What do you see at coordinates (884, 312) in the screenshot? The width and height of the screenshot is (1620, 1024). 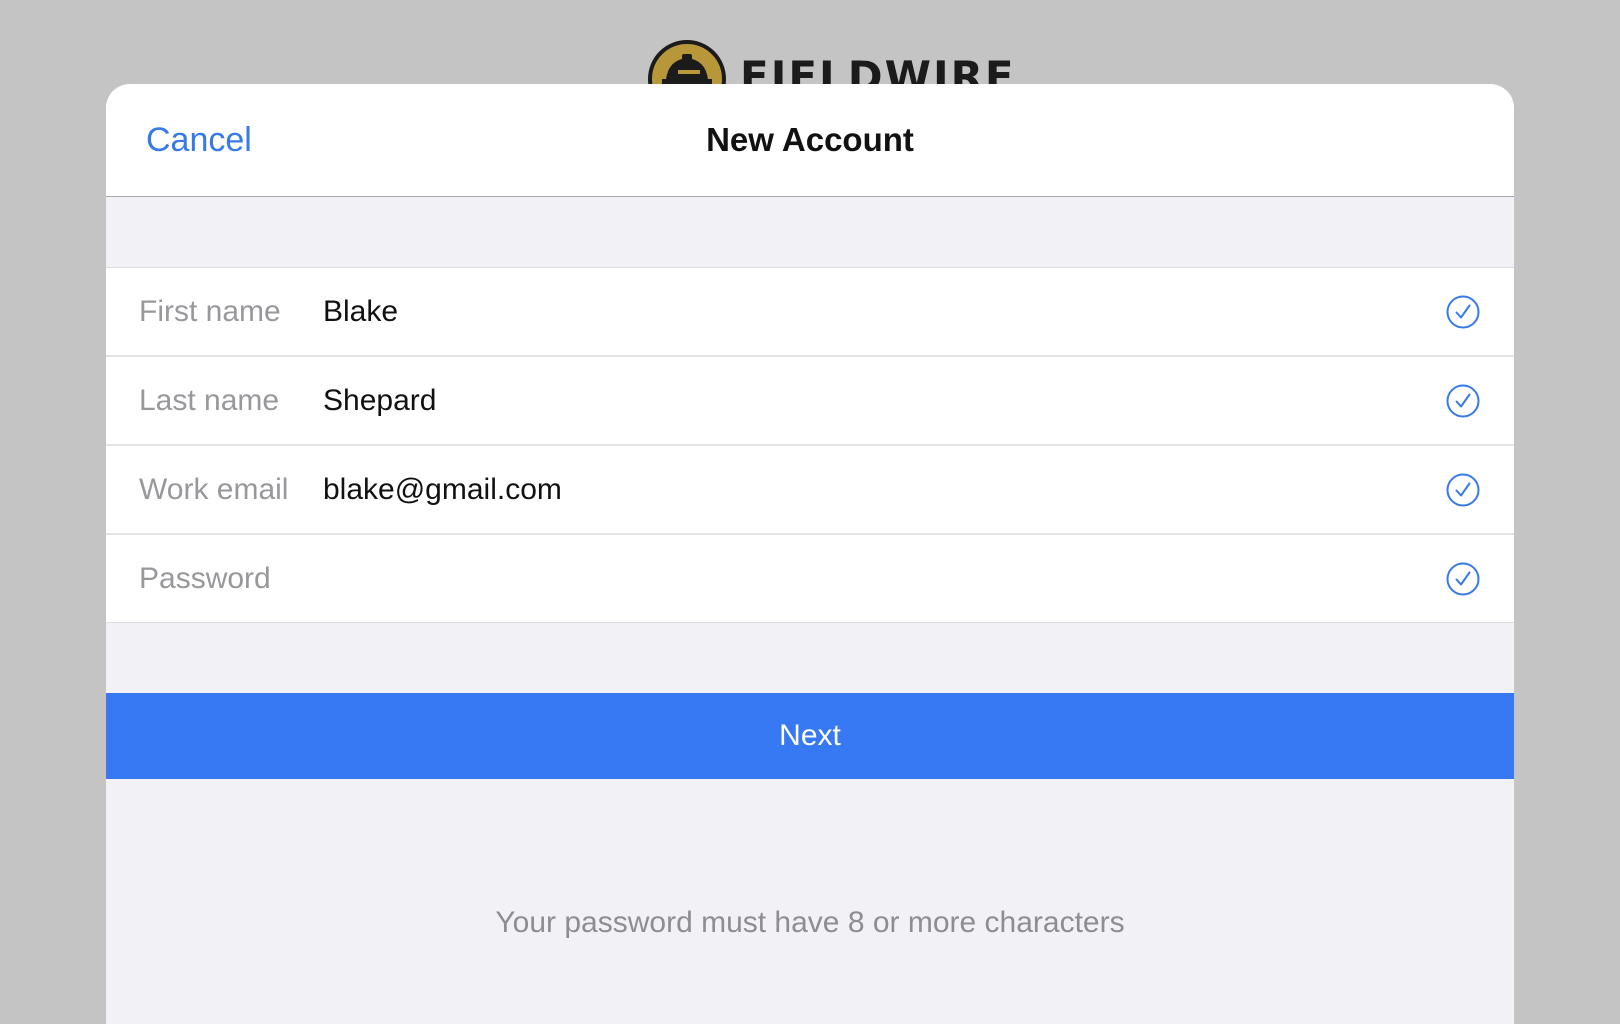 I see `first-name-field: Blake` at bounding box center [884, 312].